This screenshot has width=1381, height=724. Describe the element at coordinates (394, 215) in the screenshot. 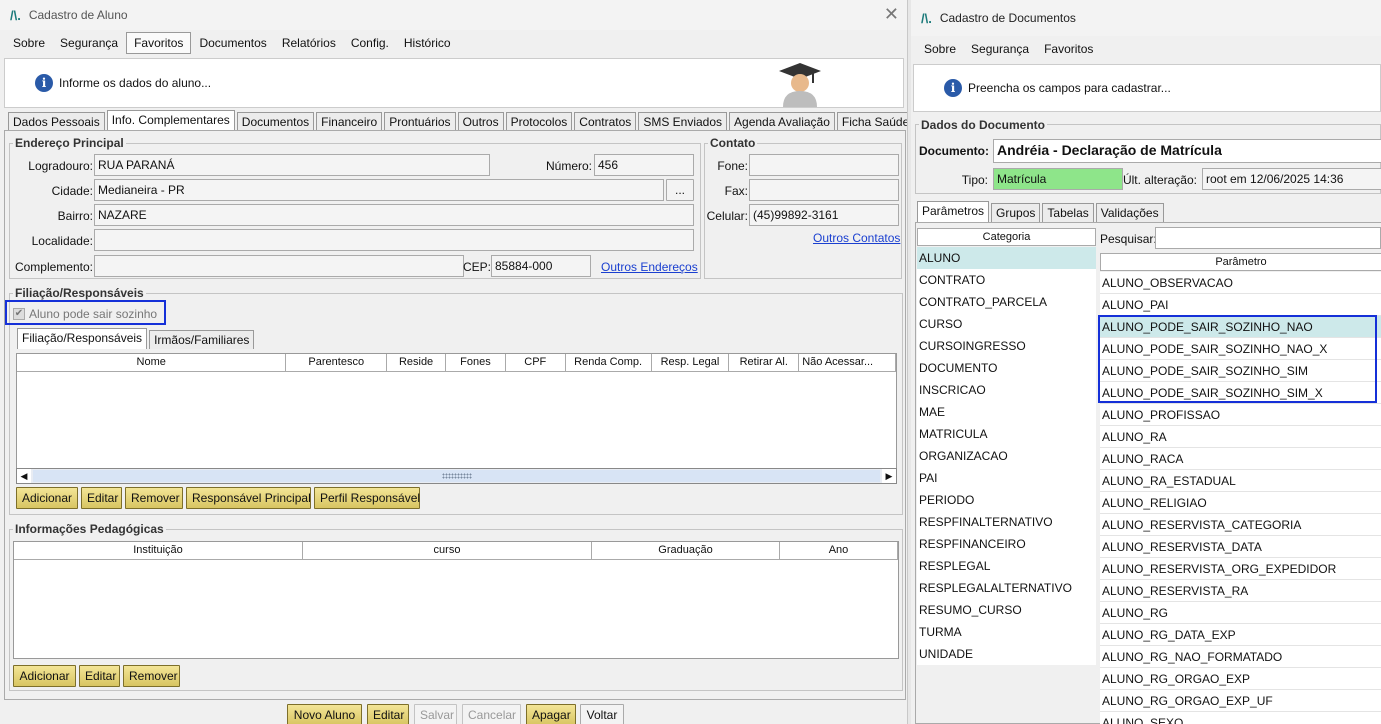

I see `bairro-field: NAZARE` at that location.